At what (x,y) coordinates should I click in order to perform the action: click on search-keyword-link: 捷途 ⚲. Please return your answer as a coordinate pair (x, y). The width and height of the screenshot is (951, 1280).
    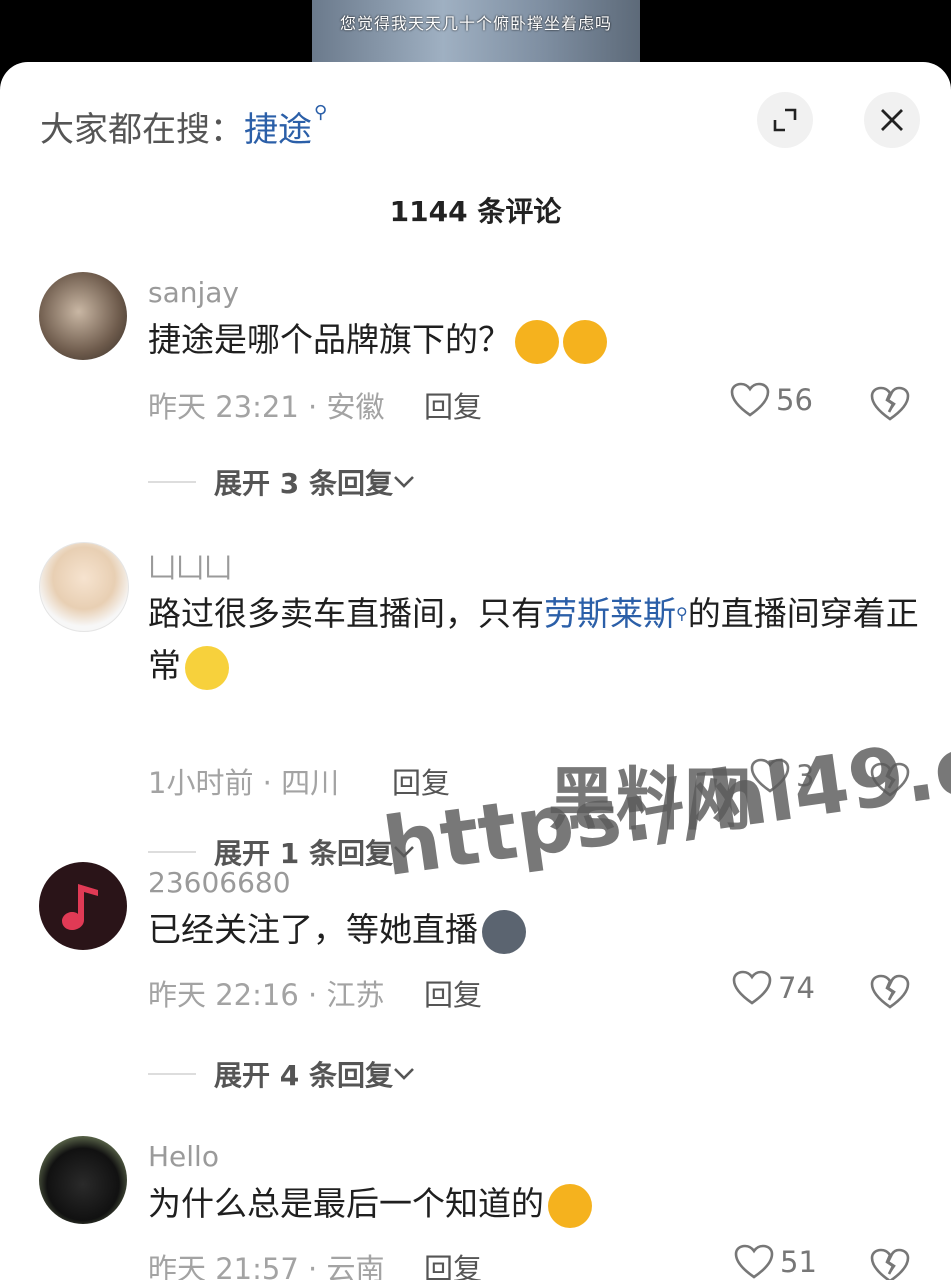
    Looking at the image, I should click on (285, 126).